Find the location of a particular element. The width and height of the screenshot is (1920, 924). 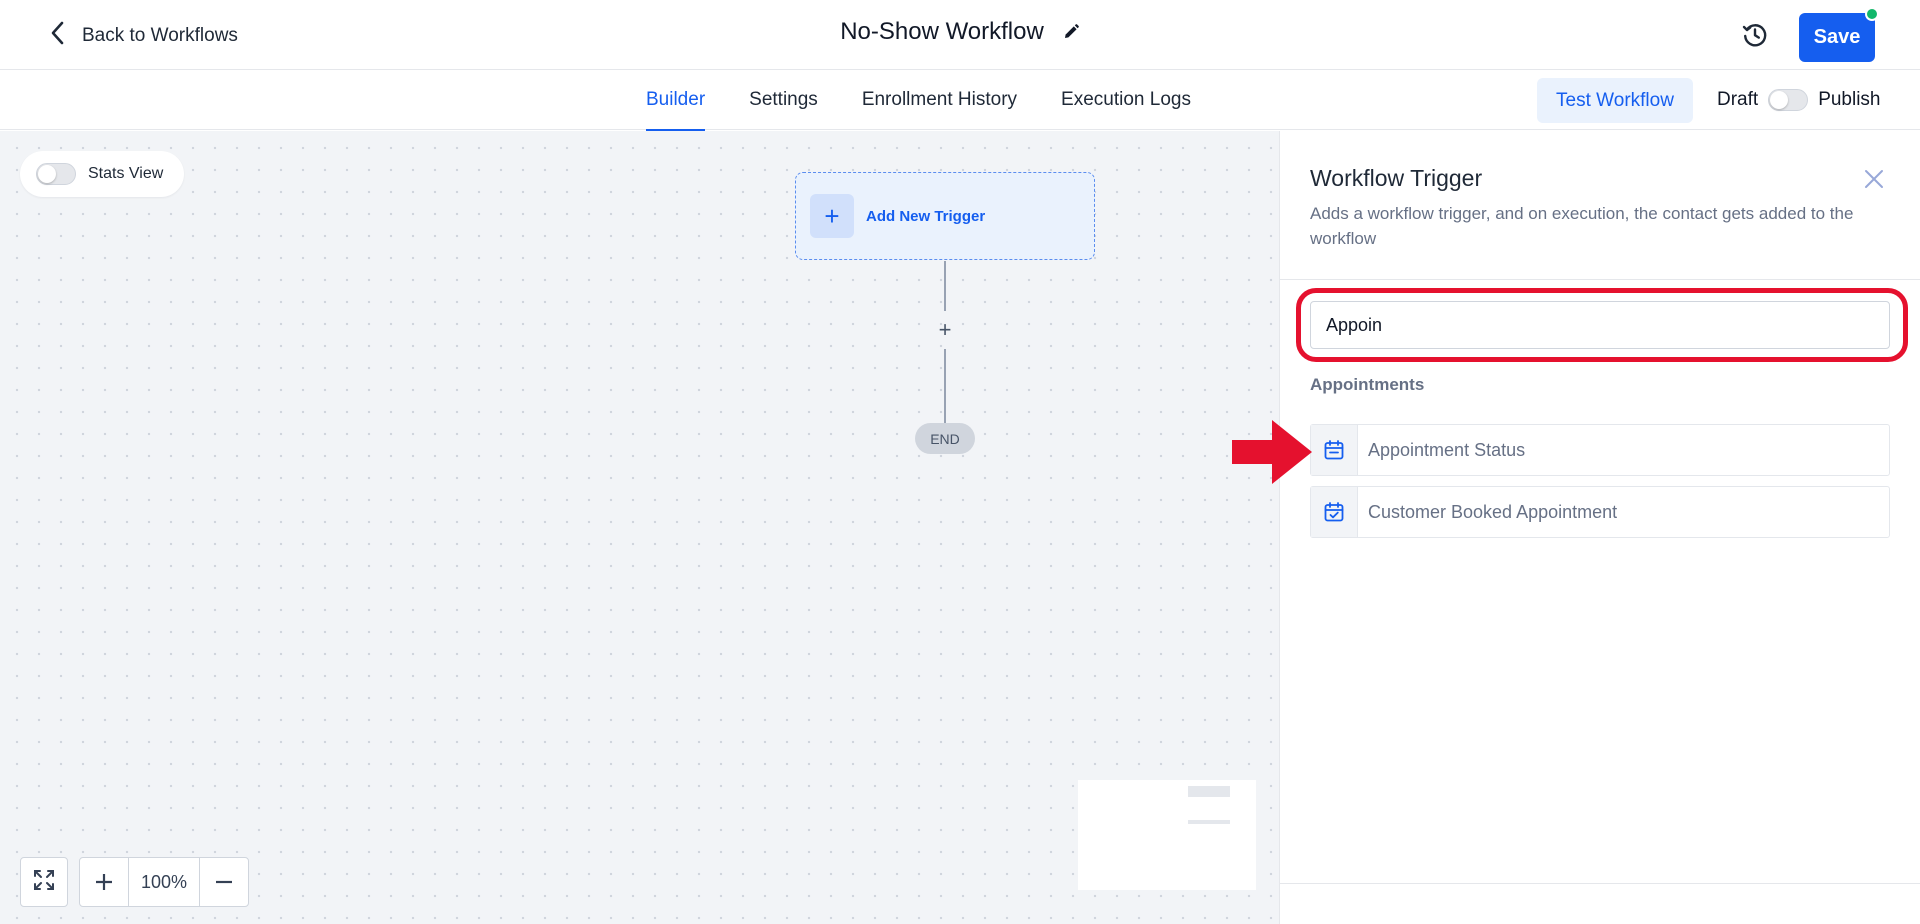

option-appointment-status: Appointment Status is located at coordinates (1600, 450).